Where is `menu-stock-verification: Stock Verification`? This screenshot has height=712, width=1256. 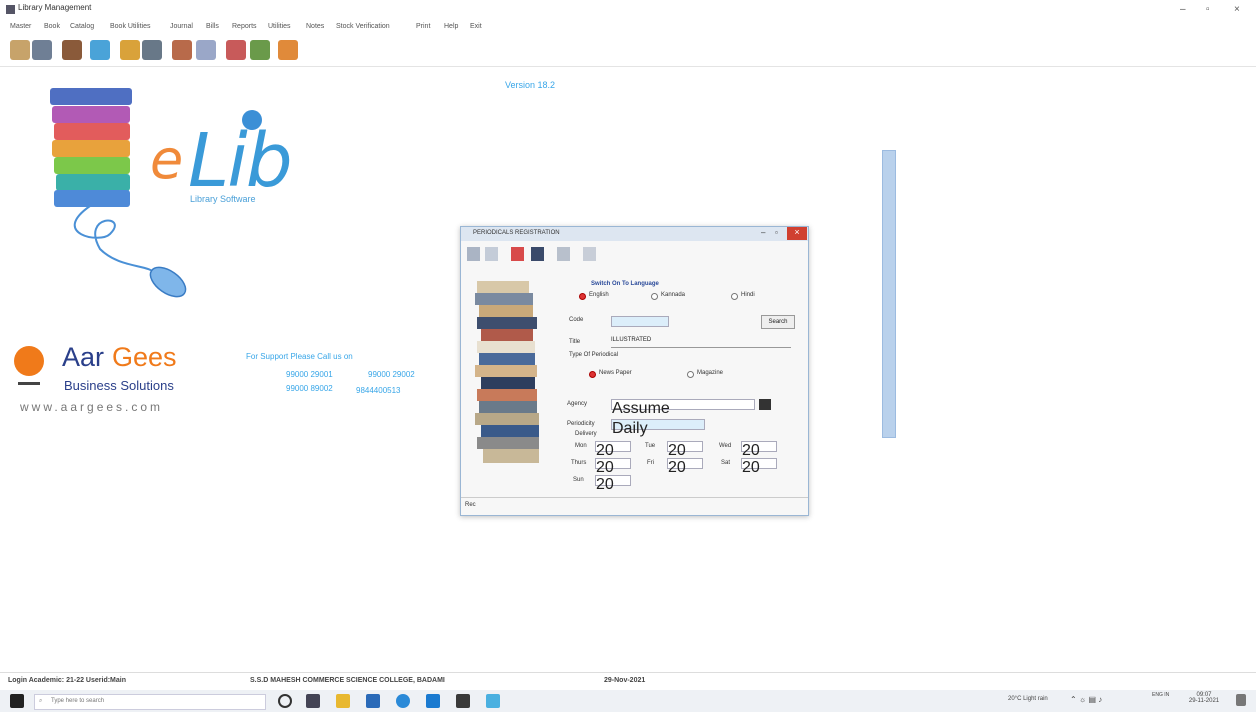
menu-stock-verification: Stock Verification is located at coordinates (363, 26).